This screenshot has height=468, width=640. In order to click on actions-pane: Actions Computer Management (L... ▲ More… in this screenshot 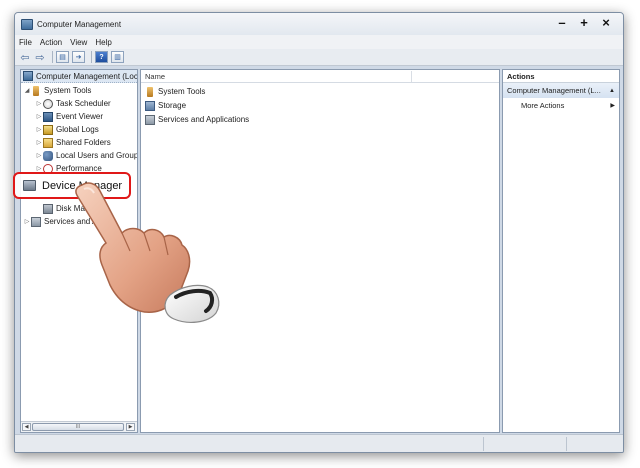, I will do `click(561, 251)`.